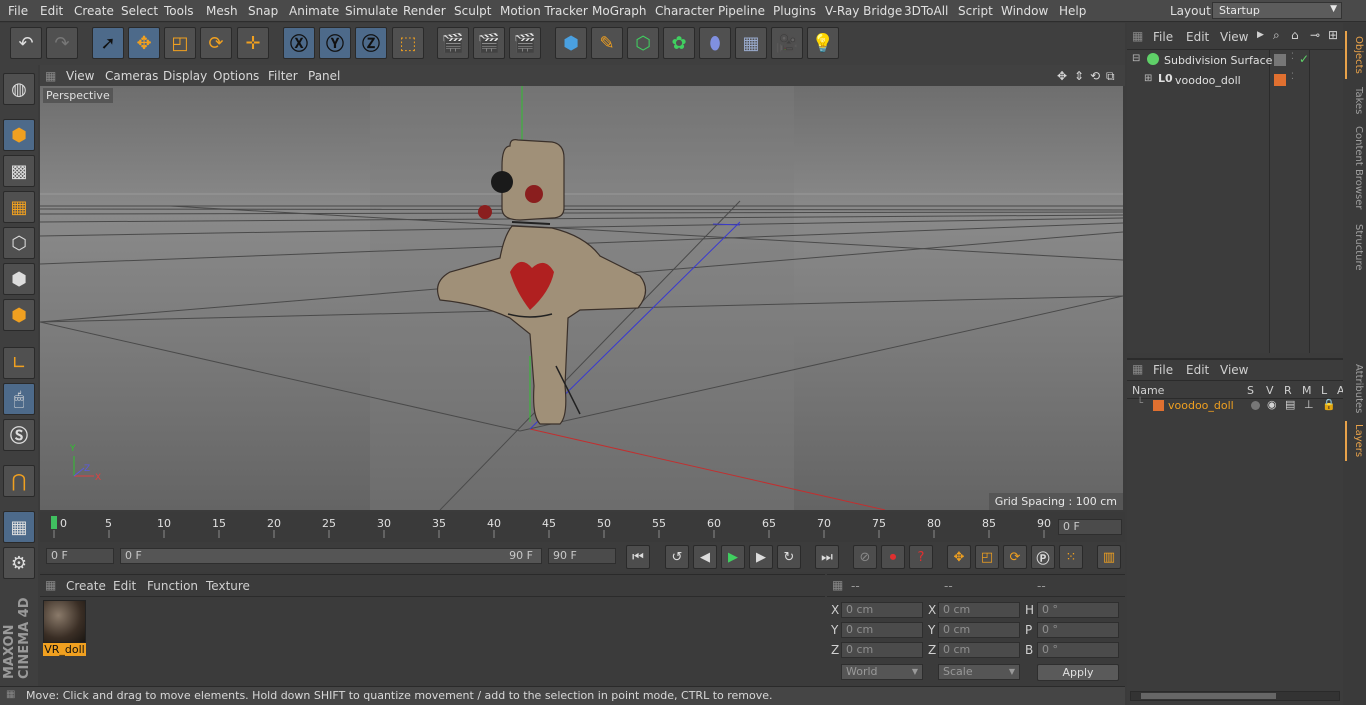 This screenshot has height=705, width=1366. What do you see at coordinates (1024, 11) in the screenshot?
I see `menu-window: Window` at bounding box center [1024, 11].